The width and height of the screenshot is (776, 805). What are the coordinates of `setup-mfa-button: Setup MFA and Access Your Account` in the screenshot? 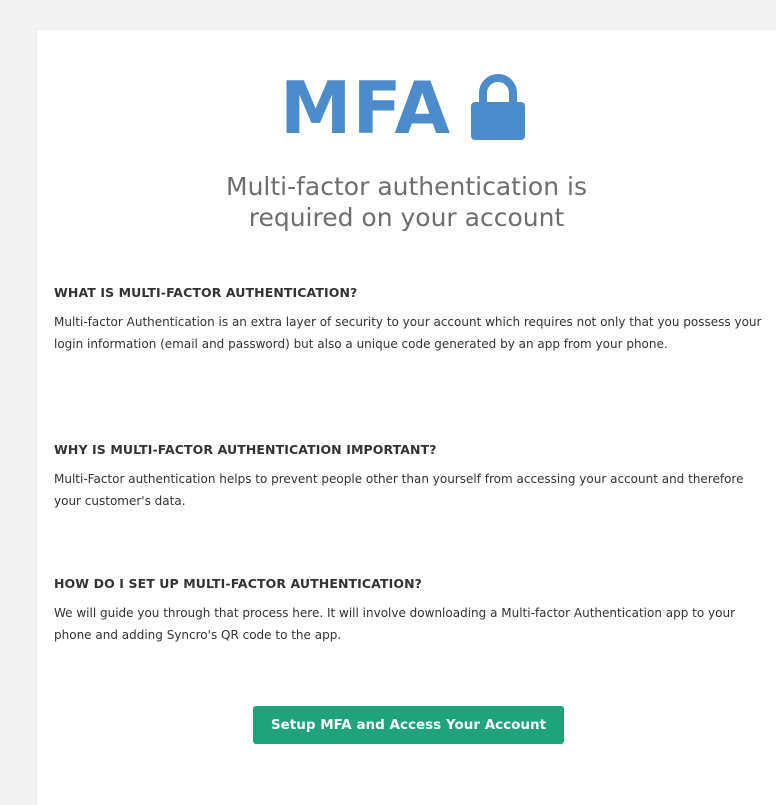 It's located at (408, 725).